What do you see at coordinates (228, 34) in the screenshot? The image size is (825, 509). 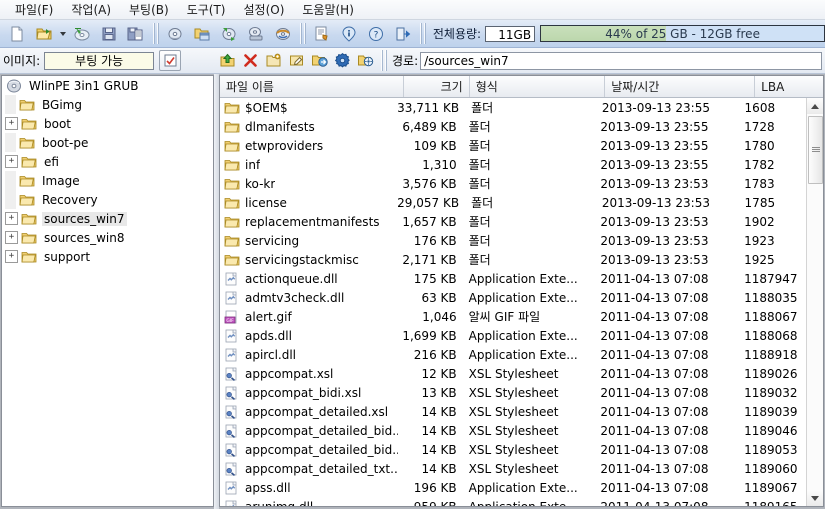 I see `extract-cd-icon` at bounding box center [228, 34].